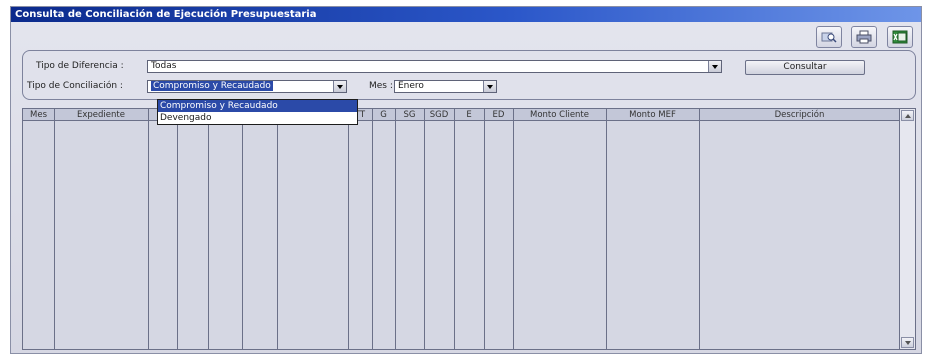 The width and height of the screenshot is (926, 358). I want to click on col-header-sgd: SGD, so click(439, 115).